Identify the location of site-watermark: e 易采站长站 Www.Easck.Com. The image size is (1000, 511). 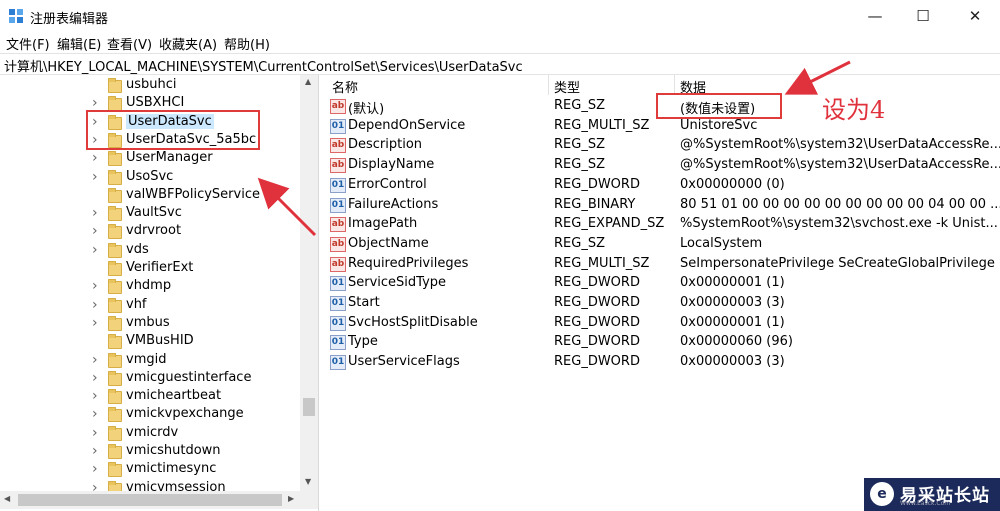
(932, 494).